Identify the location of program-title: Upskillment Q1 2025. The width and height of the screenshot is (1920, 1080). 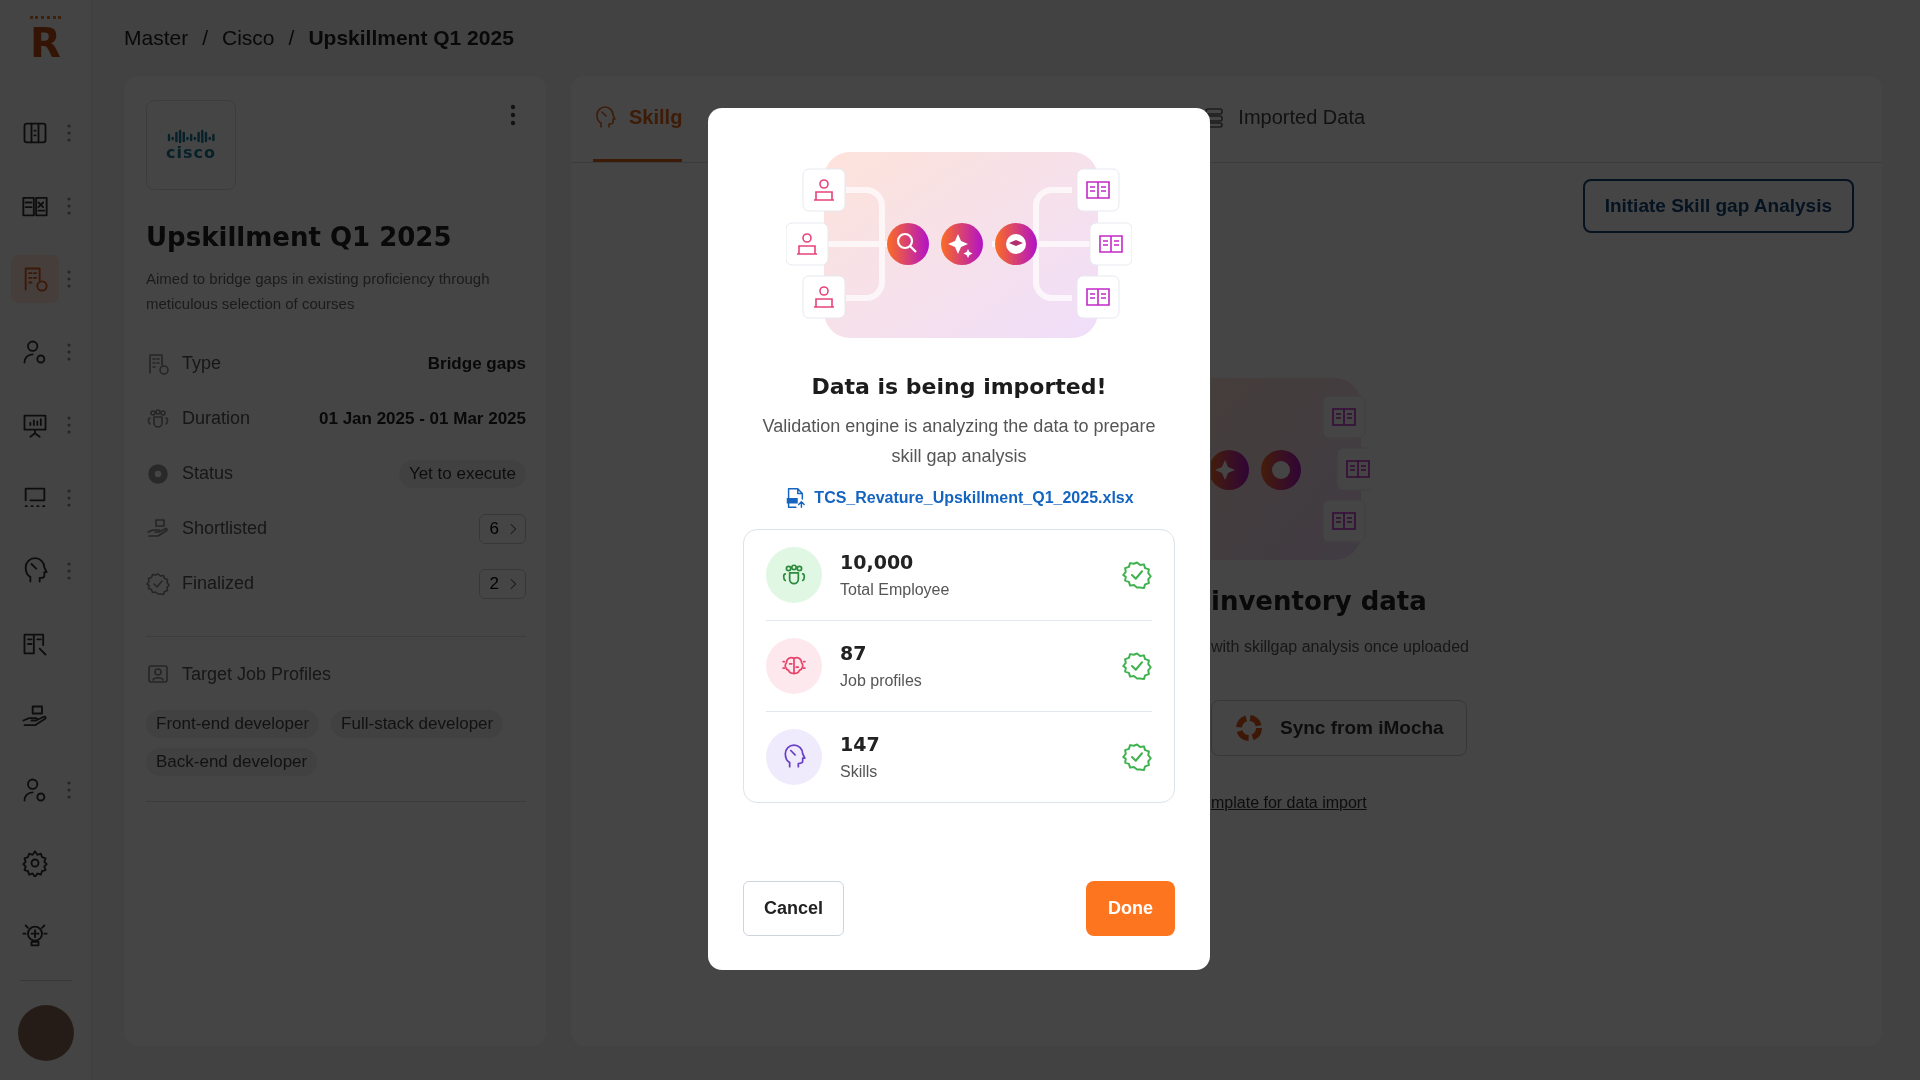
(299, 237).